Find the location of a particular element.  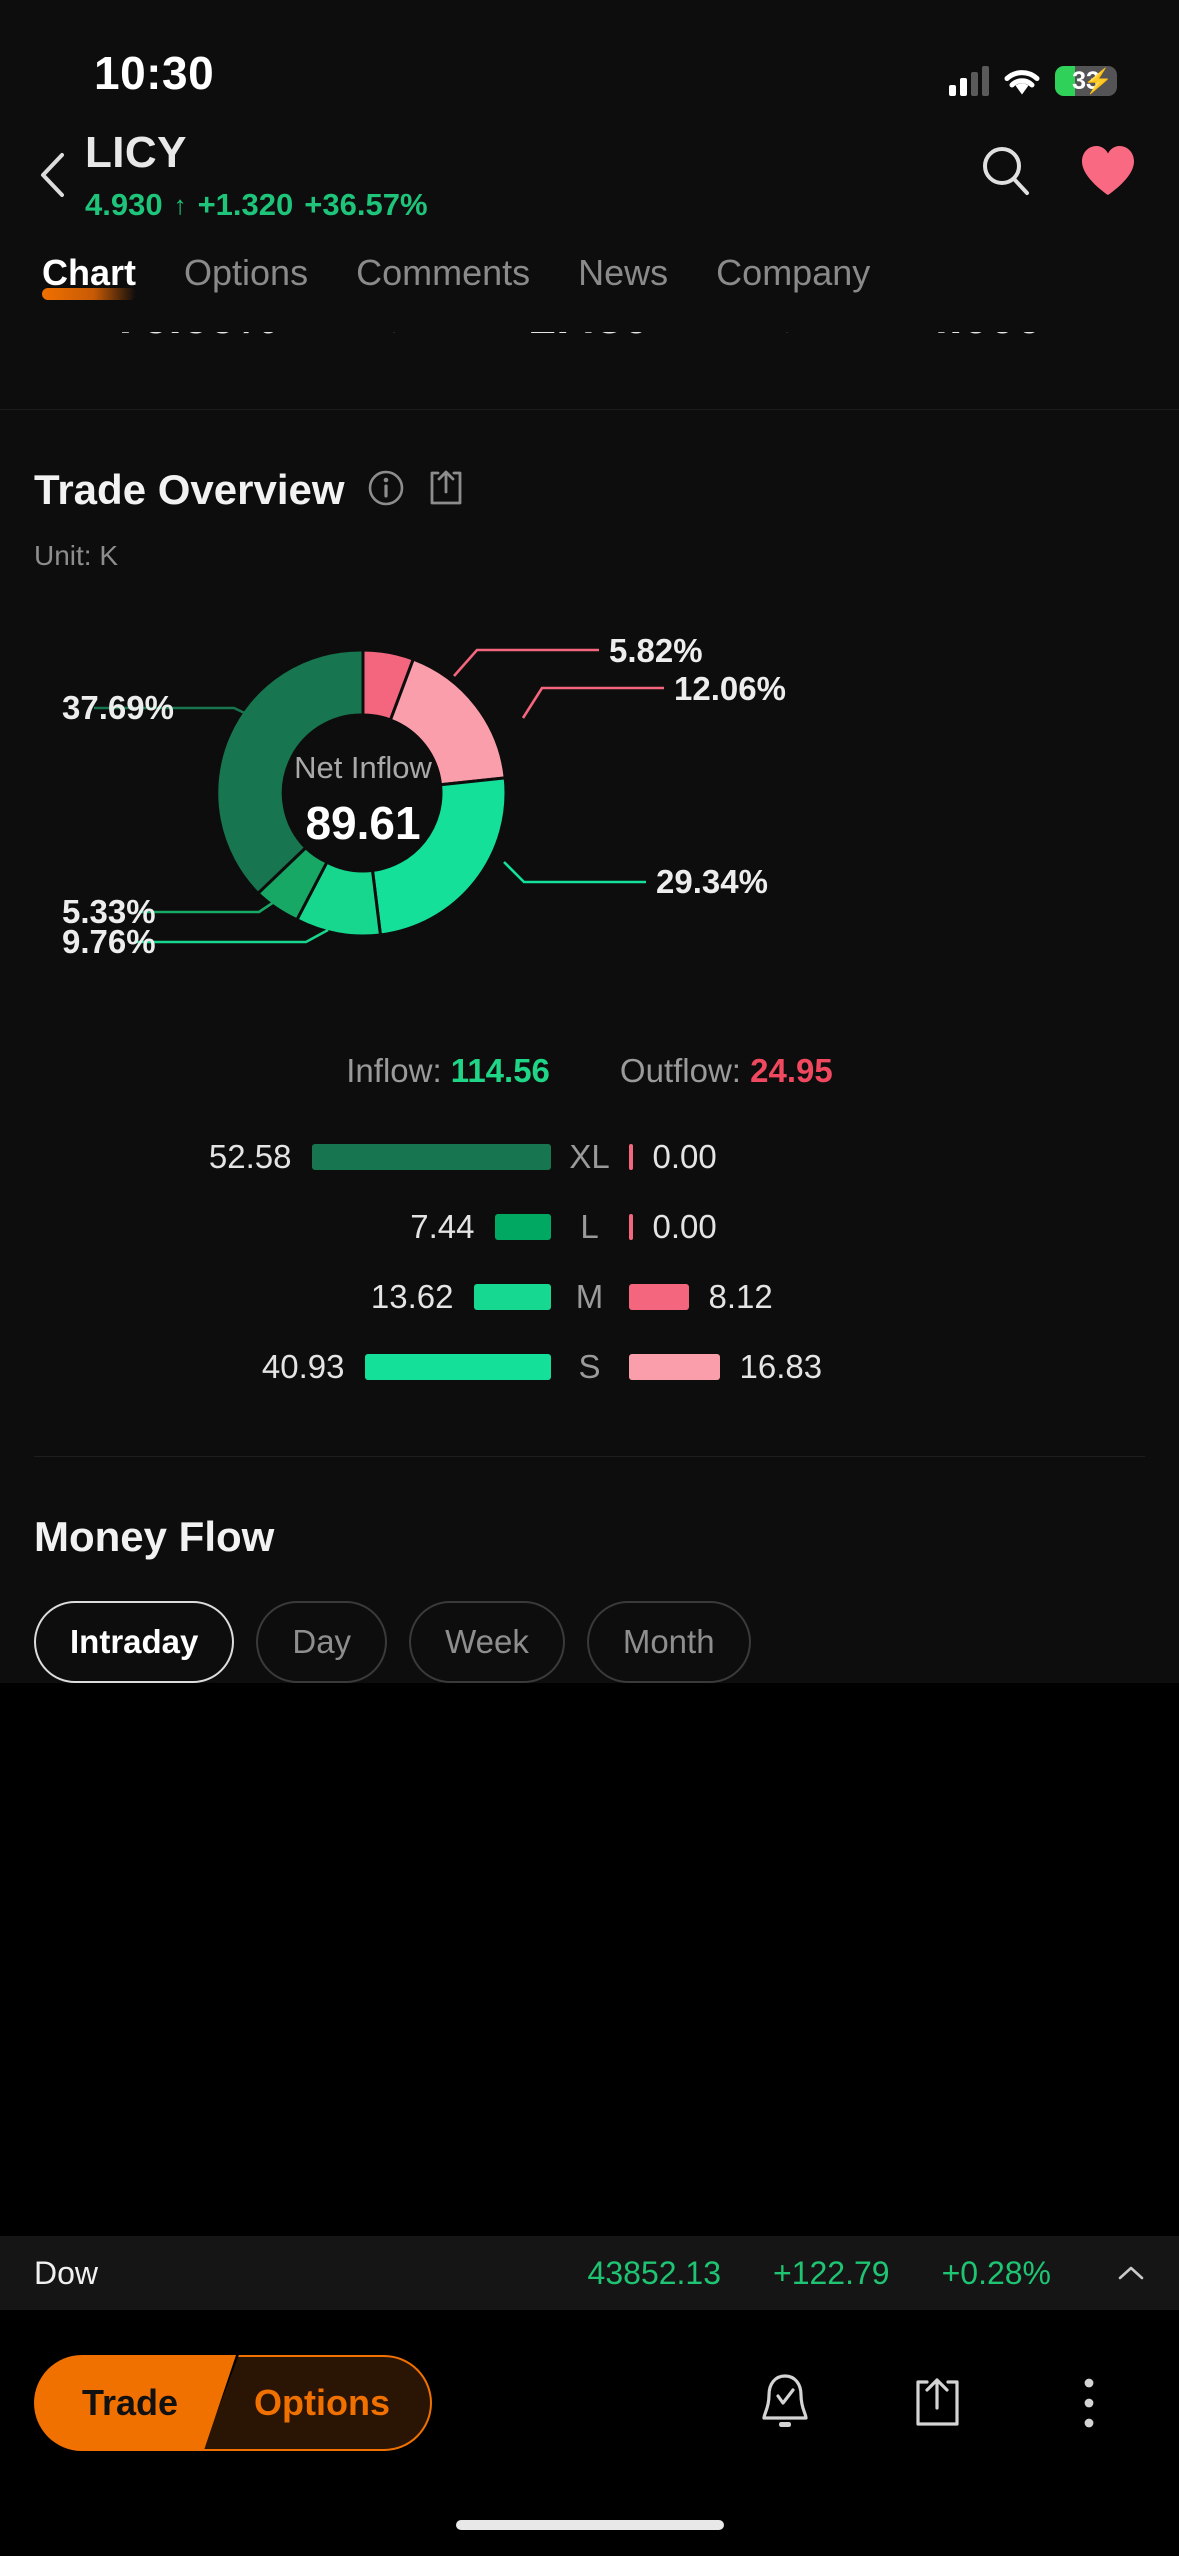

row-tick-label: S is located at coordinates (589, 1366).